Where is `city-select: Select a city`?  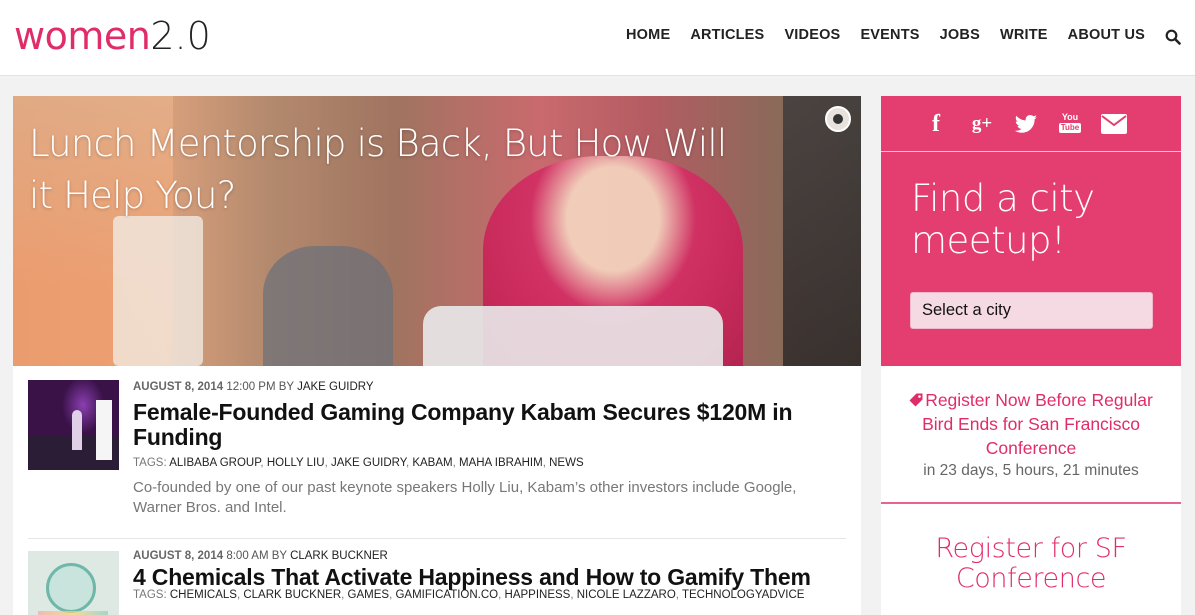
city-select: Select a city is located at coordinates (1031, 310).